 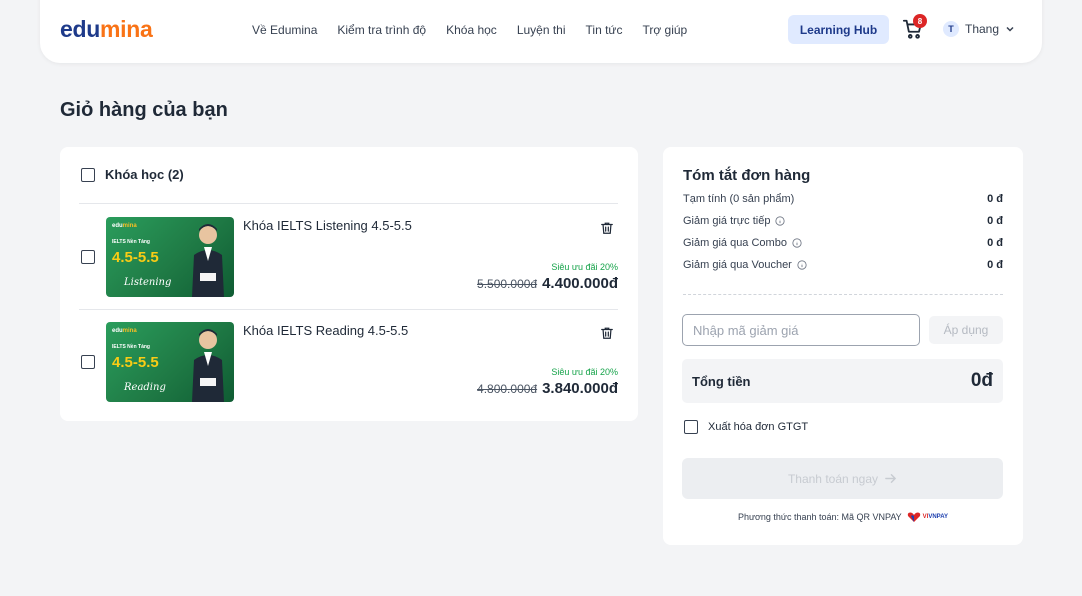 What do you see at coordinates (144, 174) in the screenshot?
I see `select-all-label: Khóa học (2)` at bounding box center [144, 174].